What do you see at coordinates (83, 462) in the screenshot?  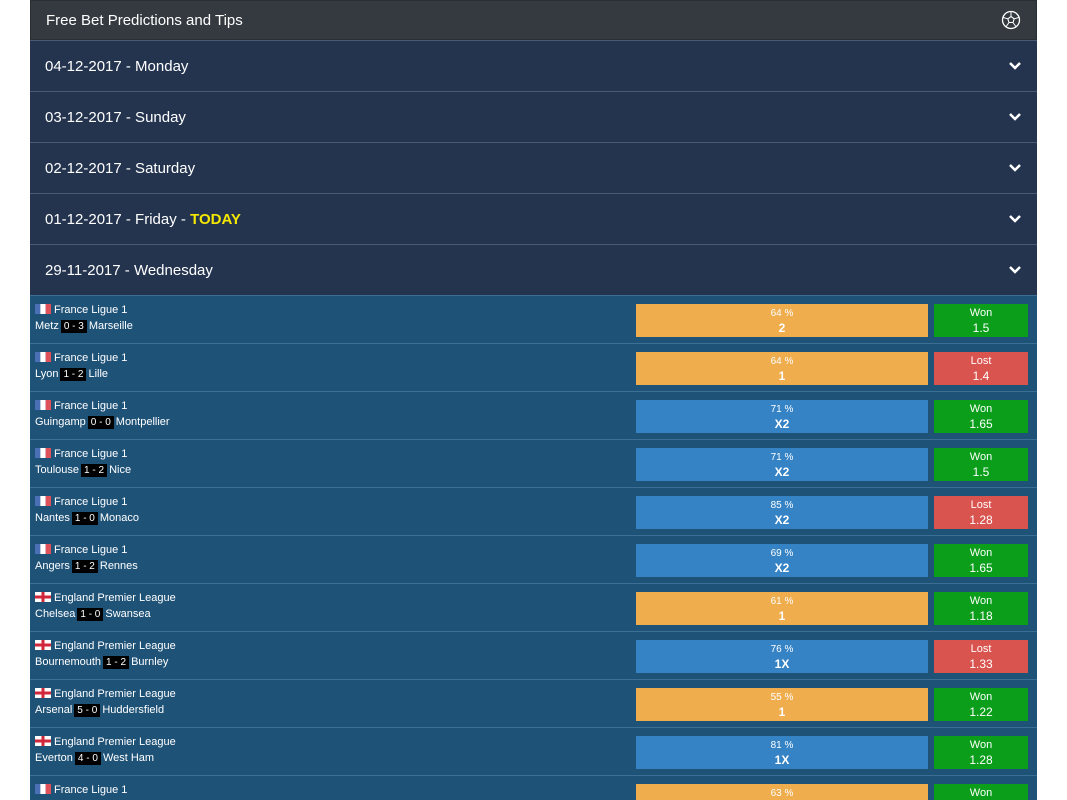 I see `match-info: France Ligue 1 Toulouse 1 - 2 Nice` at bounding box center [83, 462].